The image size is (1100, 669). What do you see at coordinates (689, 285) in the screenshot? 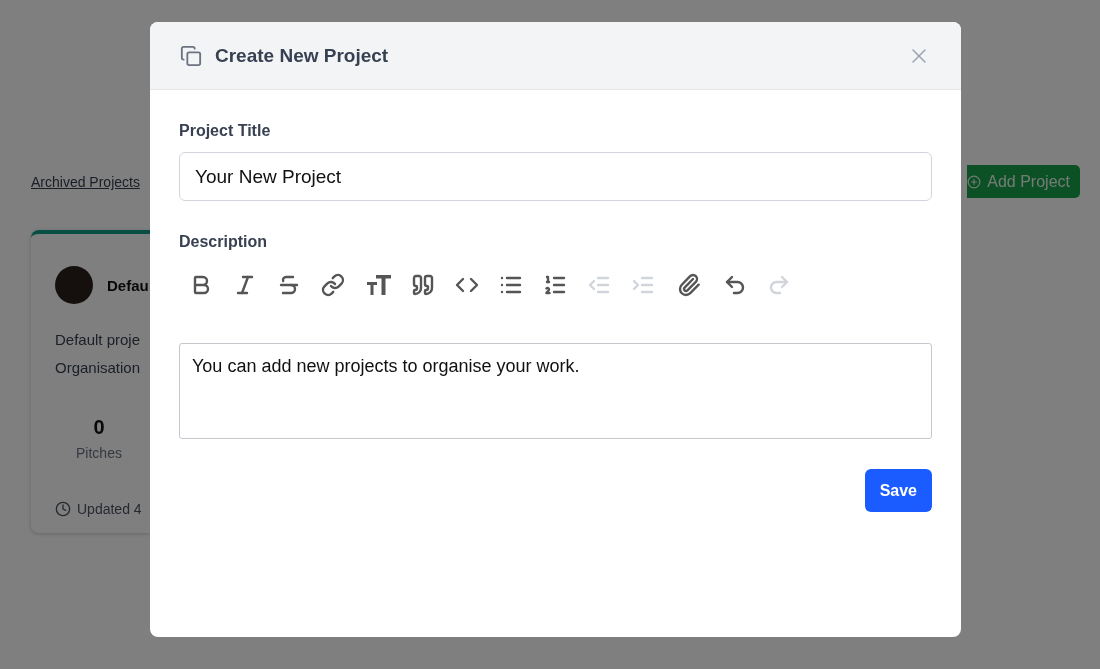
I see `paperclip-icon` at bounding box center [689, 285].